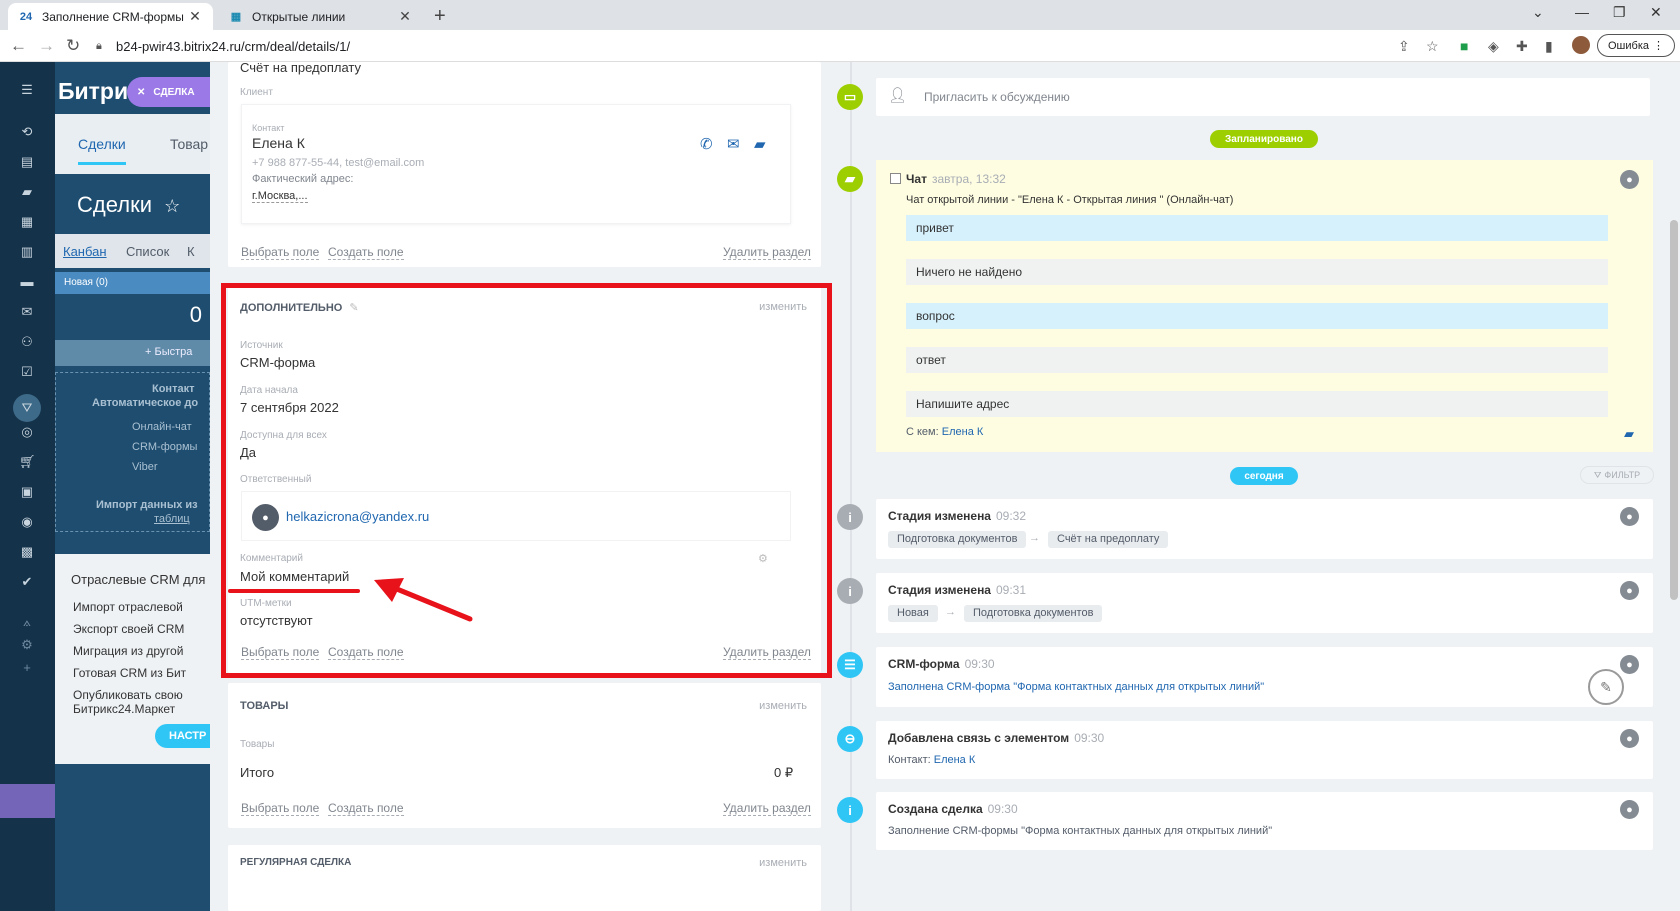  Describe the element at coordinates (27, 801) in the screenshot. I see `menu-icon-apps` at that location.